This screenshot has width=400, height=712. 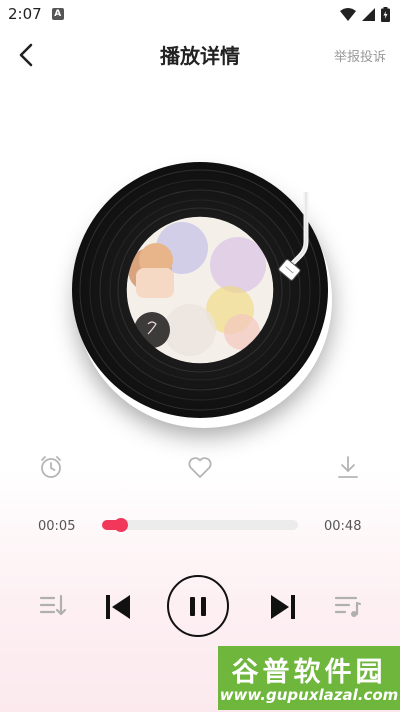 I want to click on pause-button, so click(x=198, y=606).